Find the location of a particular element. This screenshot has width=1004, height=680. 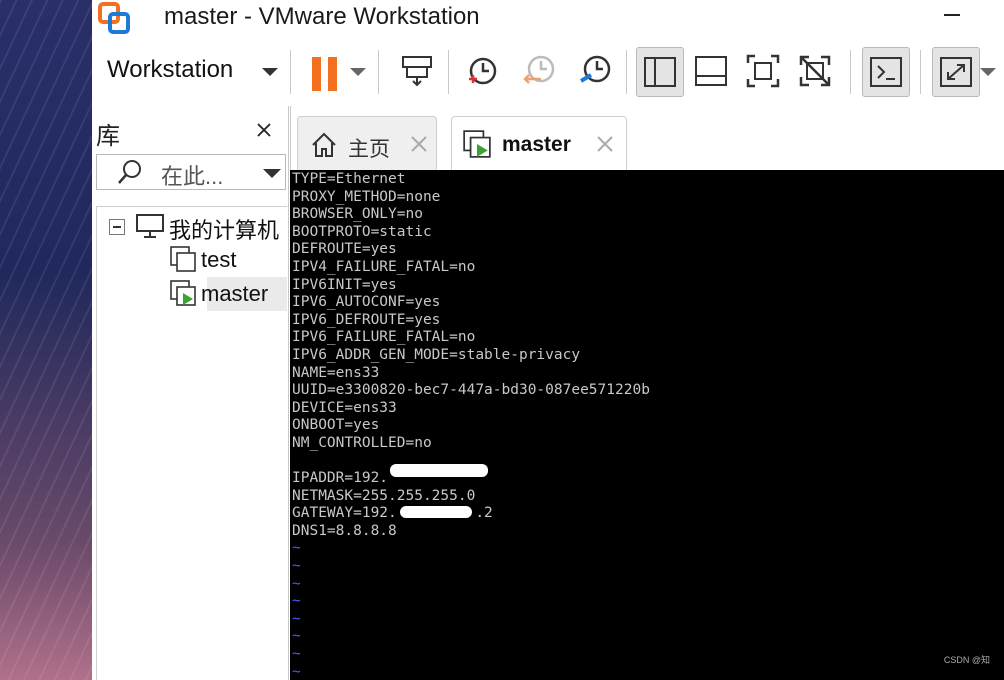

console-line: DNS1=8.8.8.8 is located at coordinates (344, 530).